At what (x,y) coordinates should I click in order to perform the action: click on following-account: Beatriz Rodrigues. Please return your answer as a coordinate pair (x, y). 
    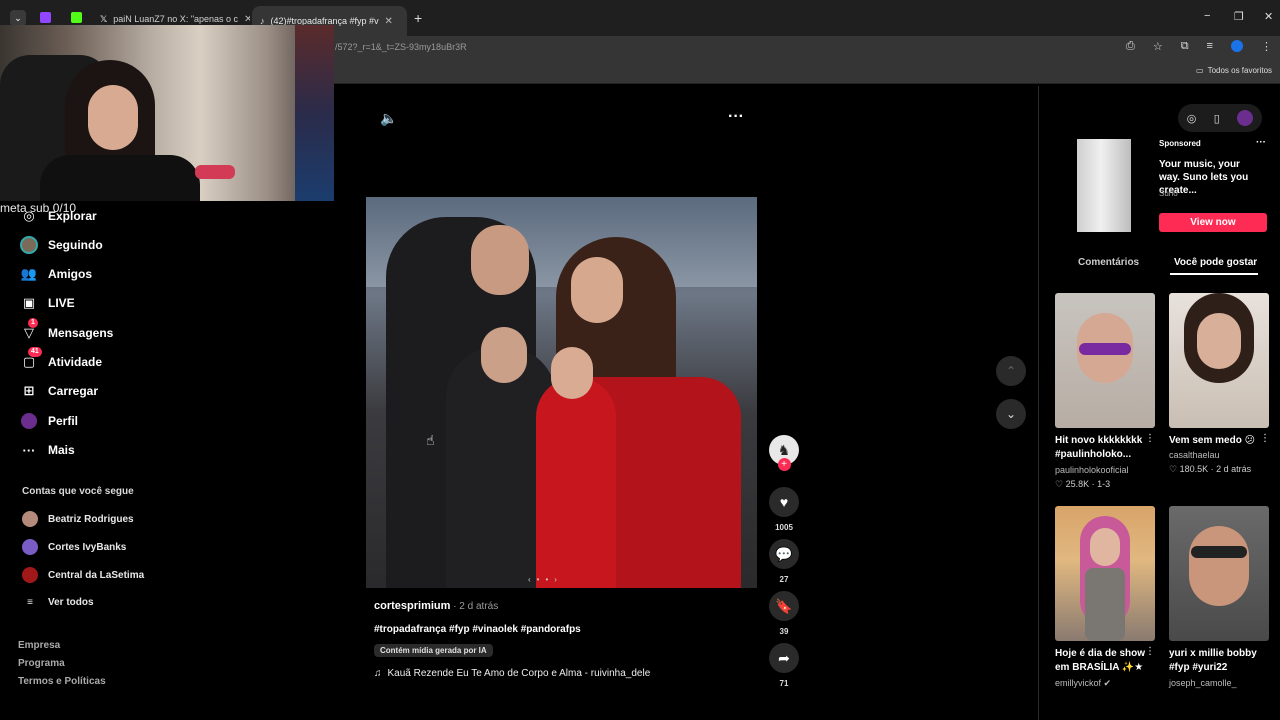
    Looking at the image, I should click on (78, 519).